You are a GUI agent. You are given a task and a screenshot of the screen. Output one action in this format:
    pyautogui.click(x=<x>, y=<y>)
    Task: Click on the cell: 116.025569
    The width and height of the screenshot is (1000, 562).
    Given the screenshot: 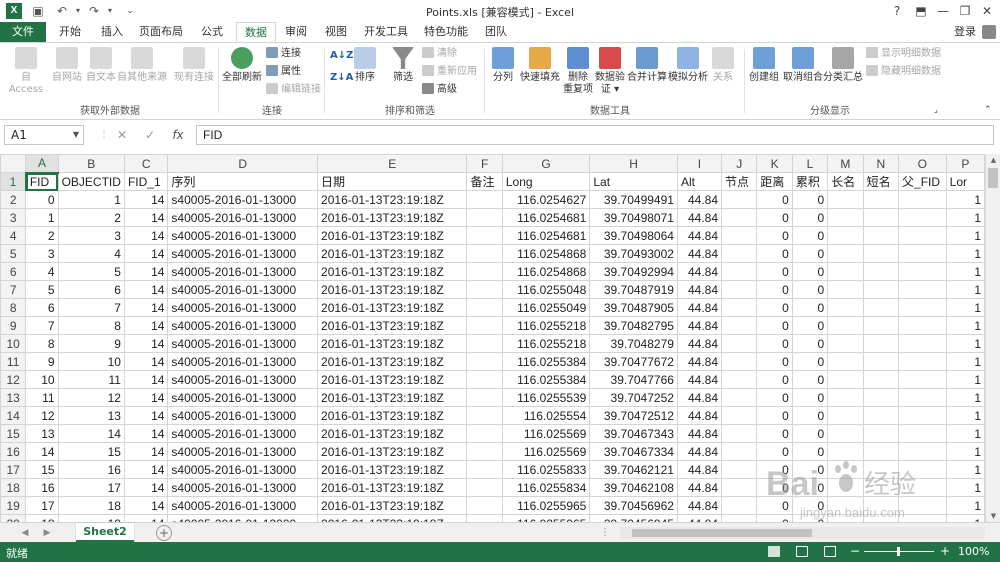 What is the action you would take?
    pyautogui.click(x=546, y=451)
    